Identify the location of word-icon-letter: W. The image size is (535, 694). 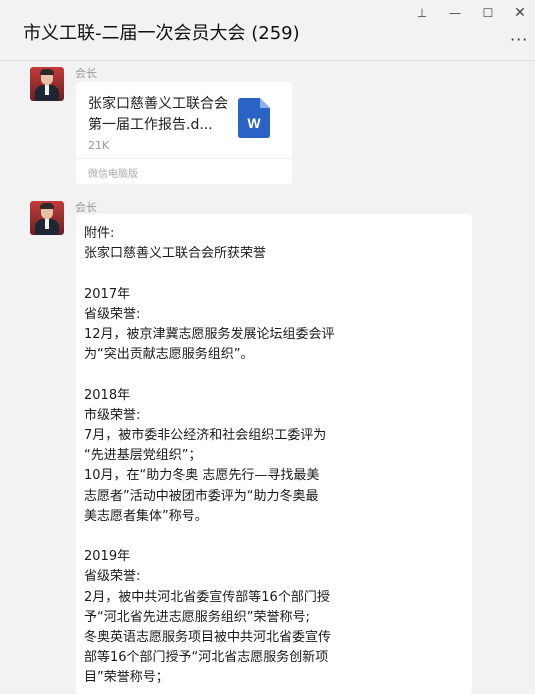
(254, 123).